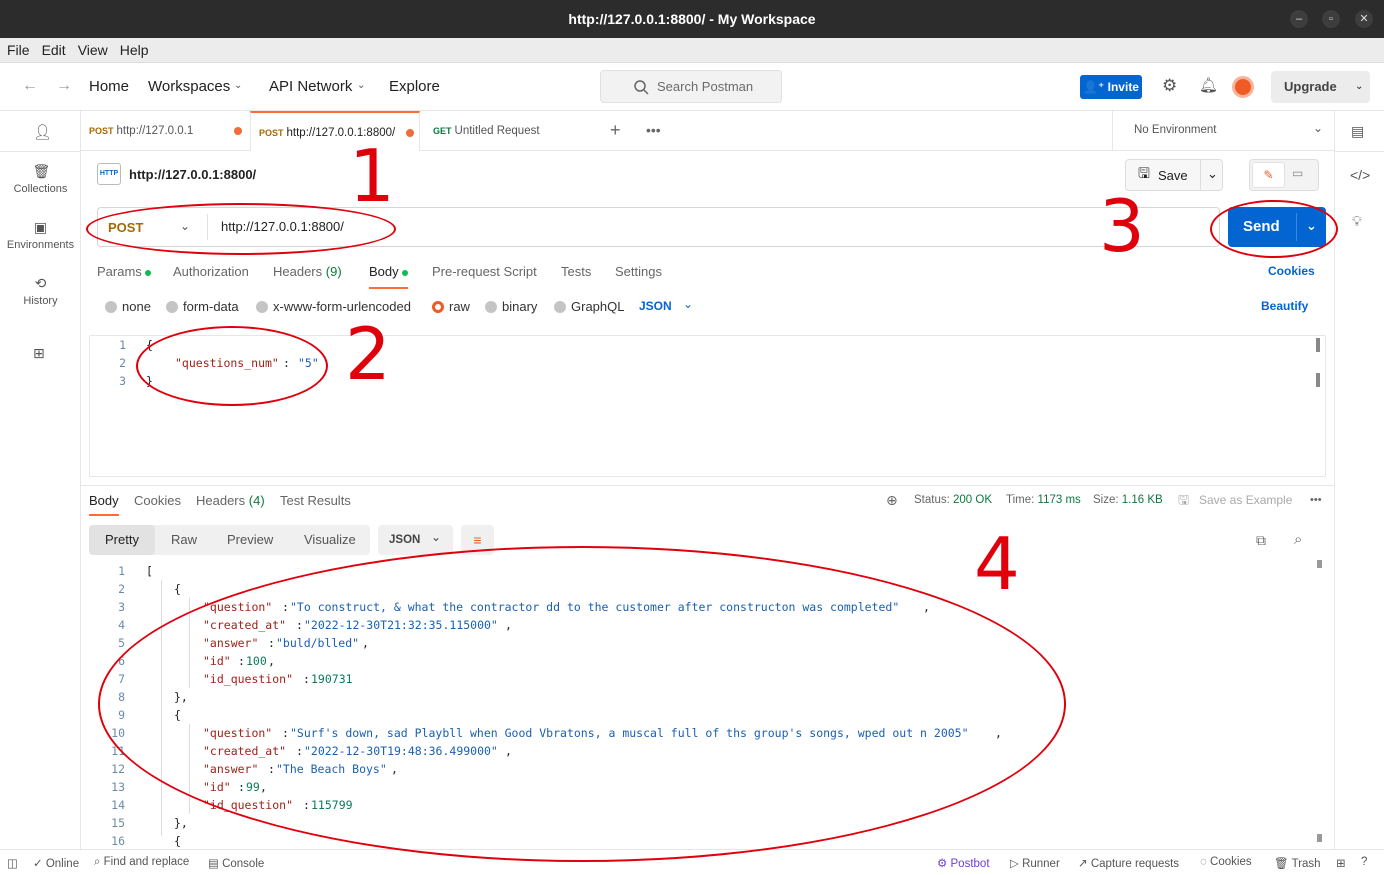 This screenshot has height=875, width=1384. What do you see at coordinates (1341, 863) in the screenshot?
I see `layout-icon: ⊞` at bounding box center [1341, 863].